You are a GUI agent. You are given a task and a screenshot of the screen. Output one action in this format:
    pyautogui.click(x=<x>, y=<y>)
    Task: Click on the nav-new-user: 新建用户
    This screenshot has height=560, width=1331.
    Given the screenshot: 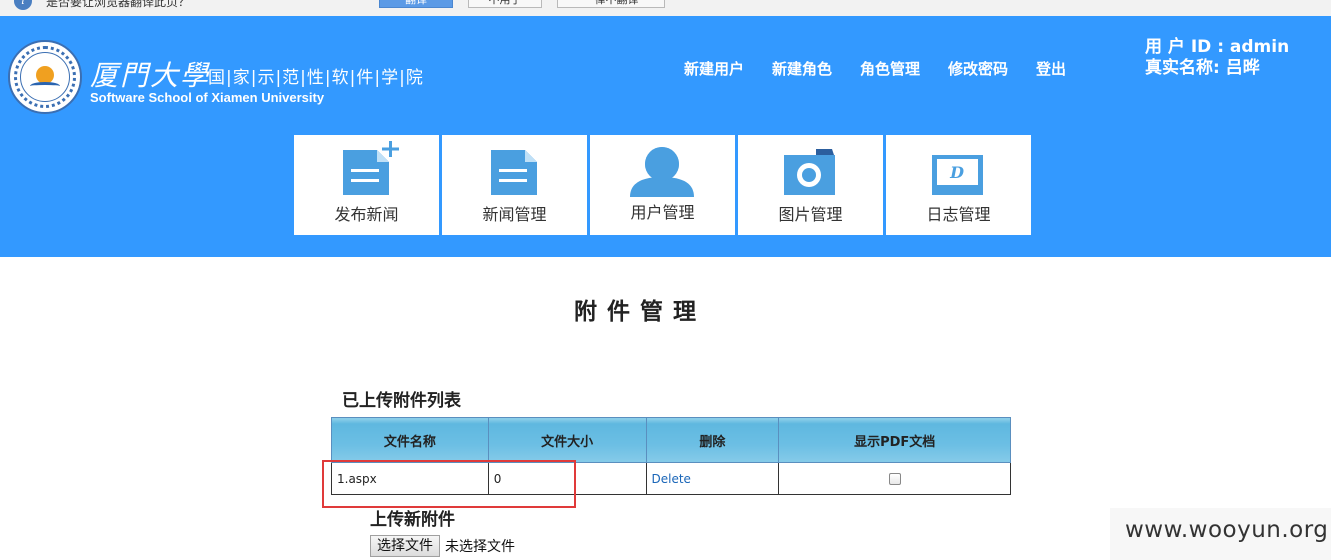 What is the action you would take?
    pyautogui.click(x=714, y=68)
    